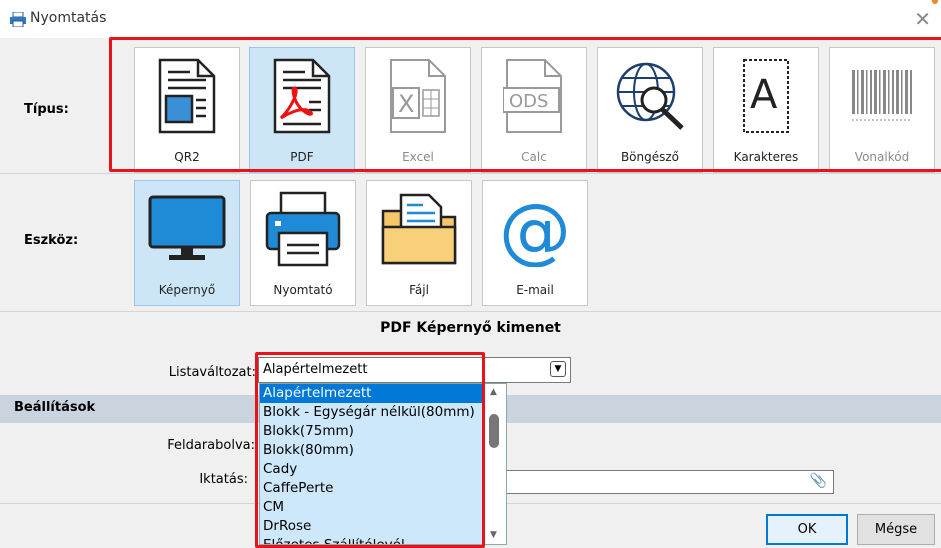 This screenshot has height=548, width=941. I want to click on tile-label: E-mail, so click(535, 290).